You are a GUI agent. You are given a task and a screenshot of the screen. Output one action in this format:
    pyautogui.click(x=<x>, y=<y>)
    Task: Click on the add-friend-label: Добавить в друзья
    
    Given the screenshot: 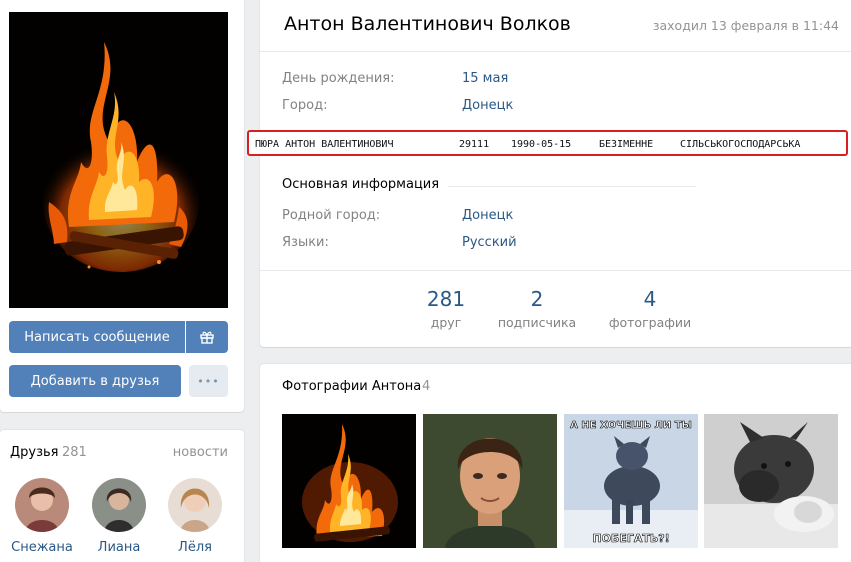 What is the action you would take?
    pyautogui.click(x=95, y=381)
    